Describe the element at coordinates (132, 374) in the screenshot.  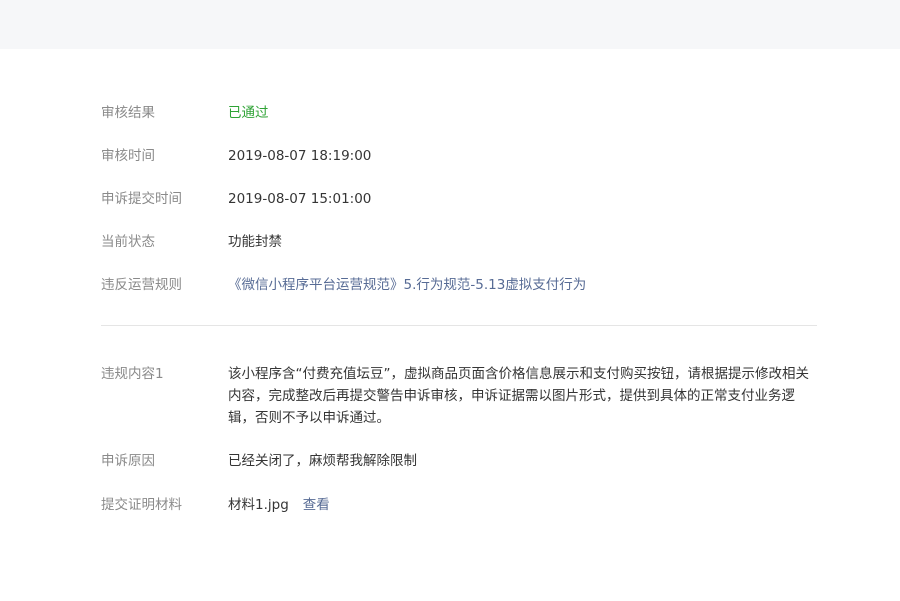
I see `violation-content-label: 违规内容1` at that location.